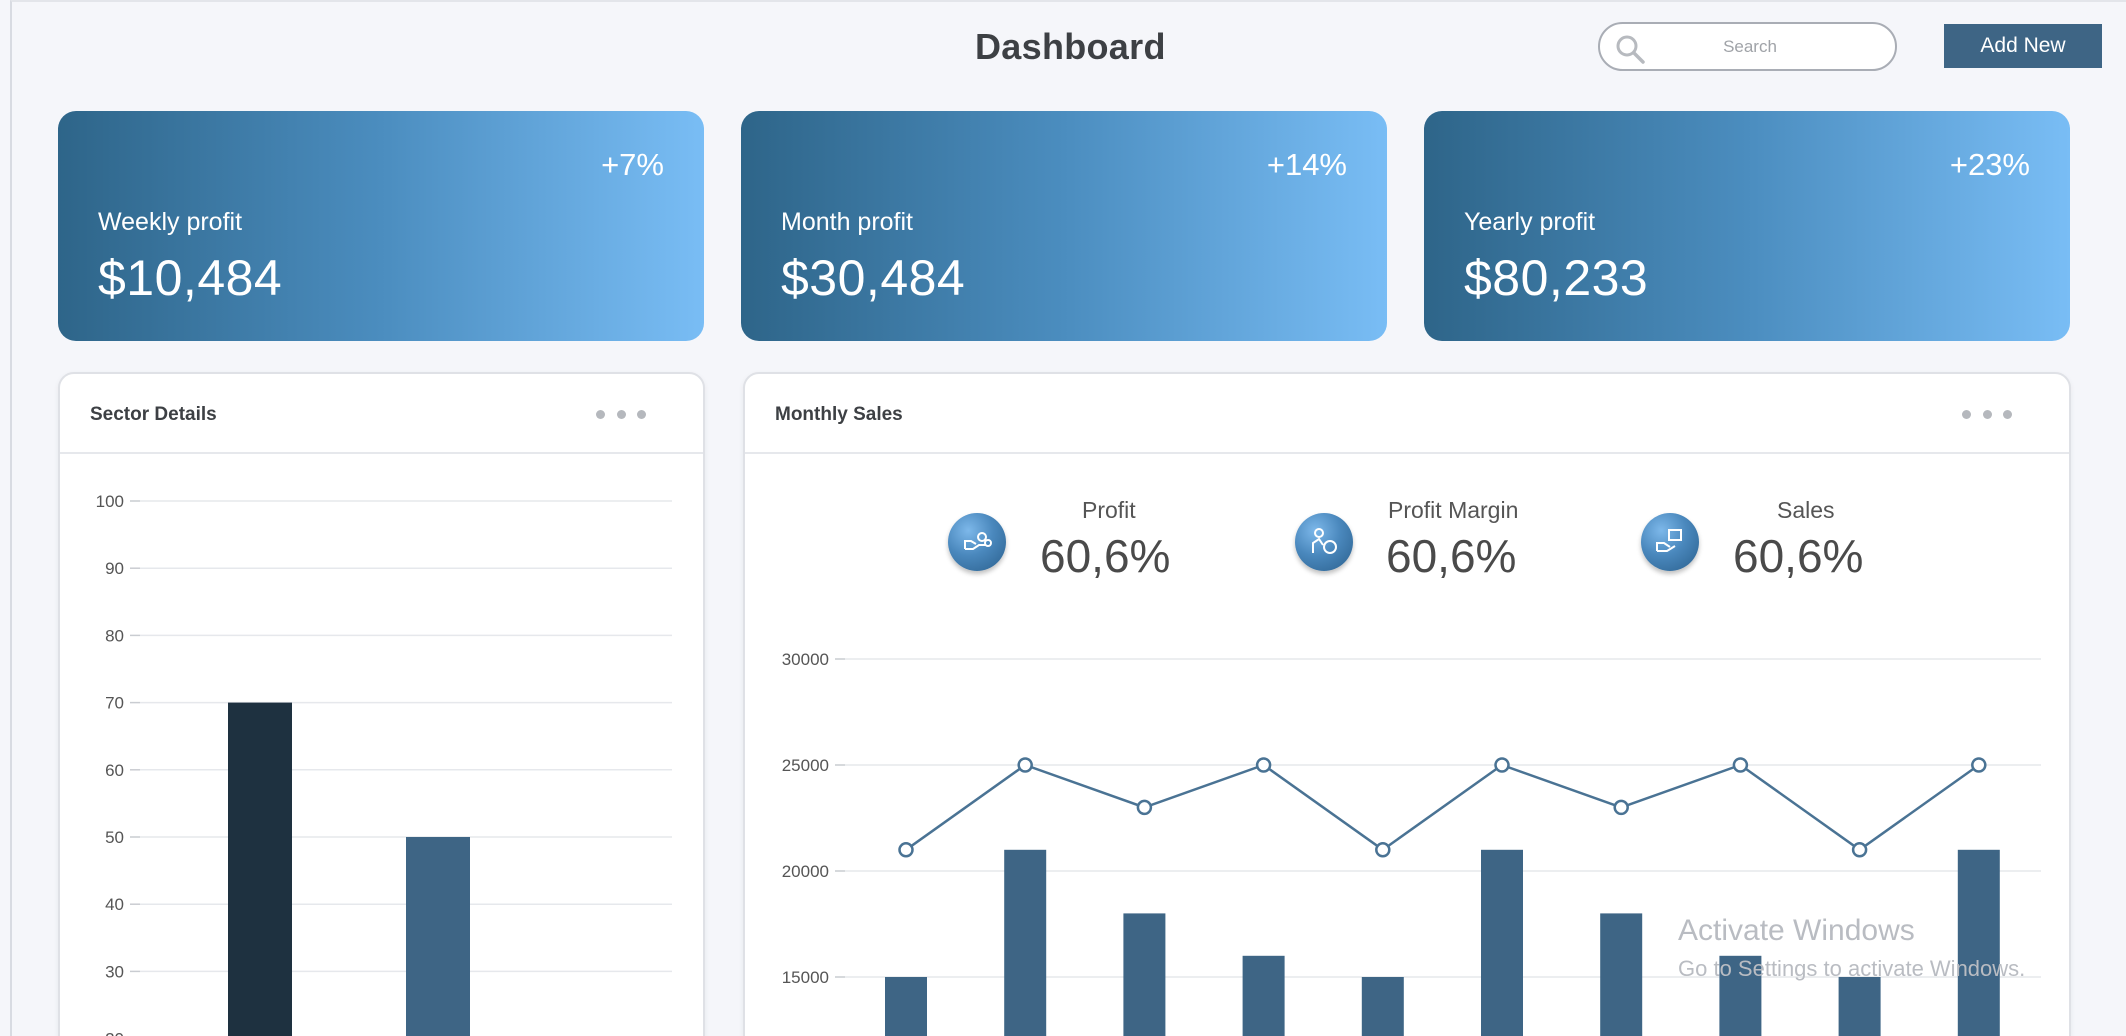 The image size is (2126, 1036). I want to click on profit-margin-kpi-icon, so click(1324, 542).